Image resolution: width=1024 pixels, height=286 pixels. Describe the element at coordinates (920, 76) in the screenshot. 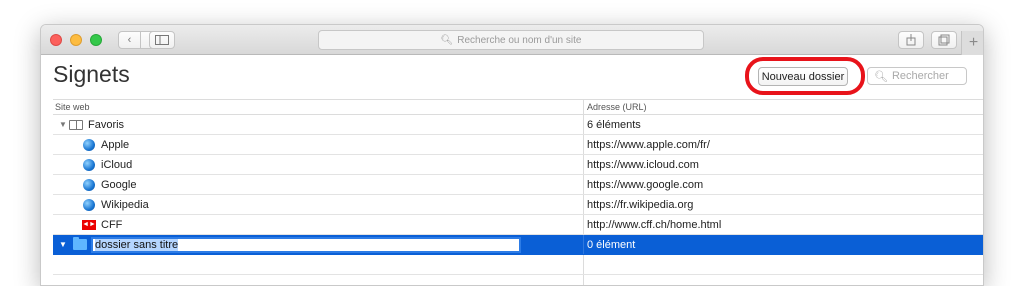

I see `search-placeholder: Rechercher` at that location.